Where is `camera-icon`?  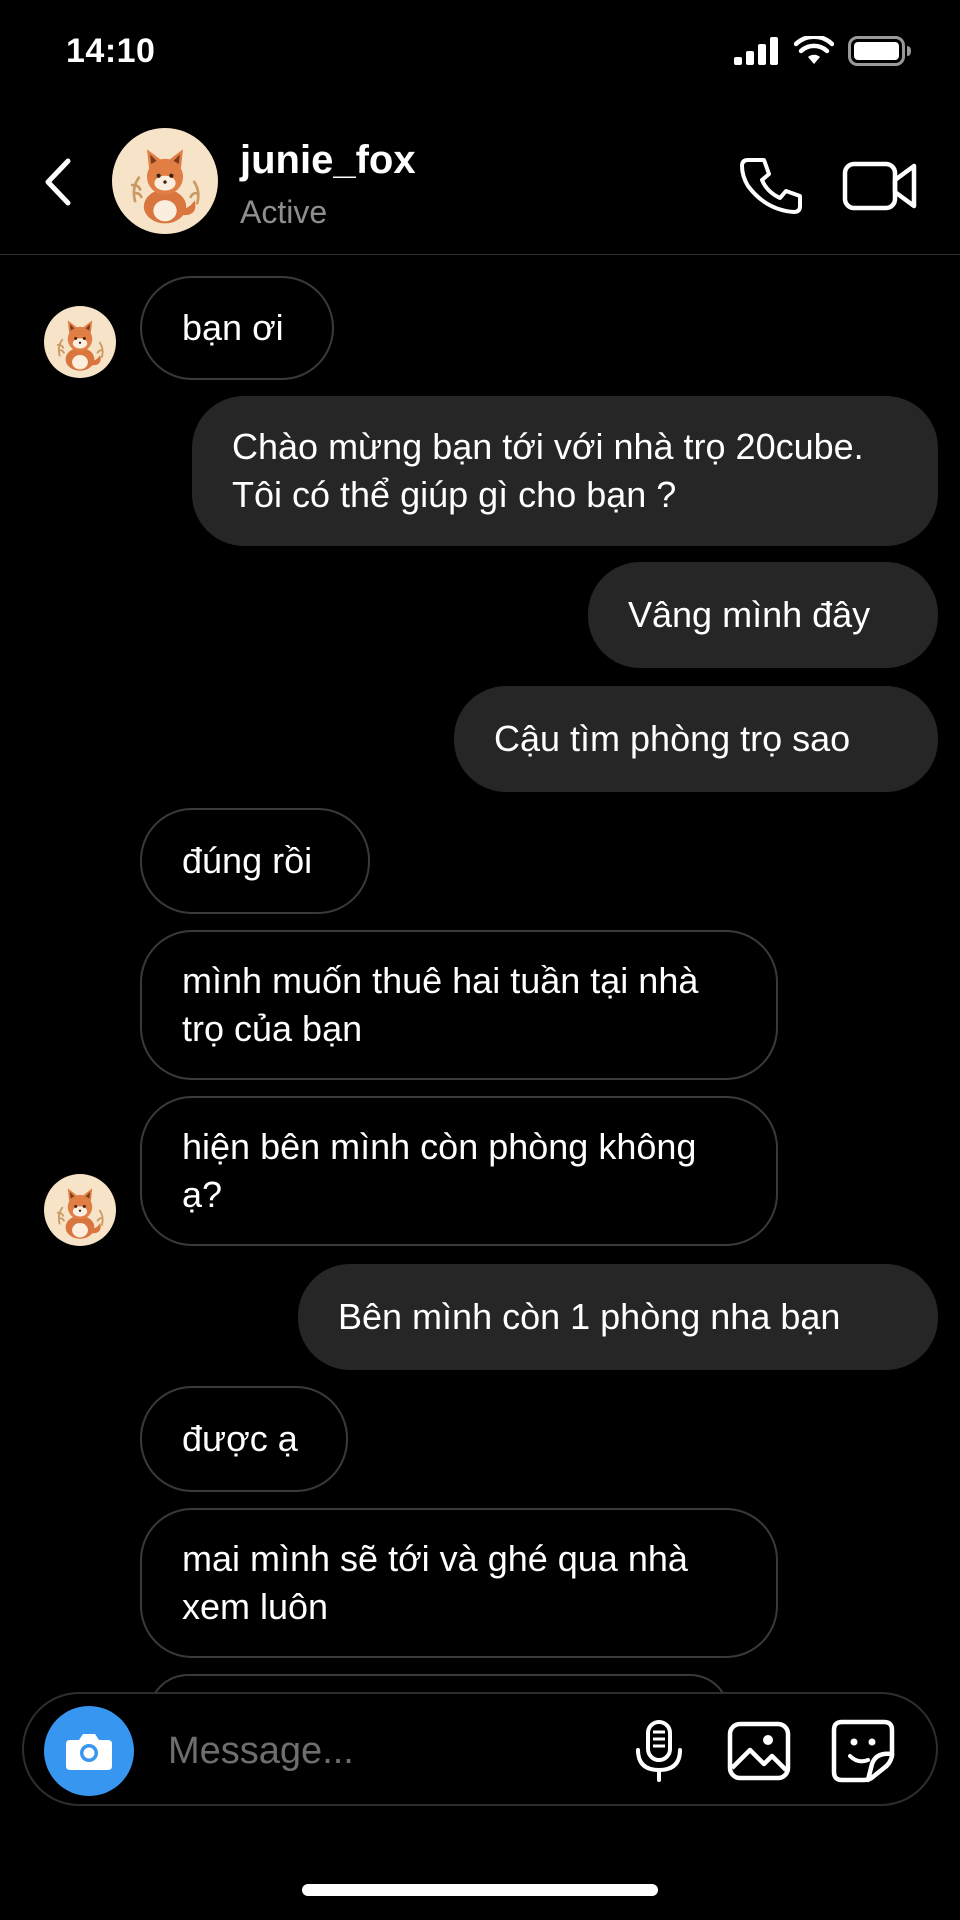 camera-icon is located at coordinates (89, 1752).